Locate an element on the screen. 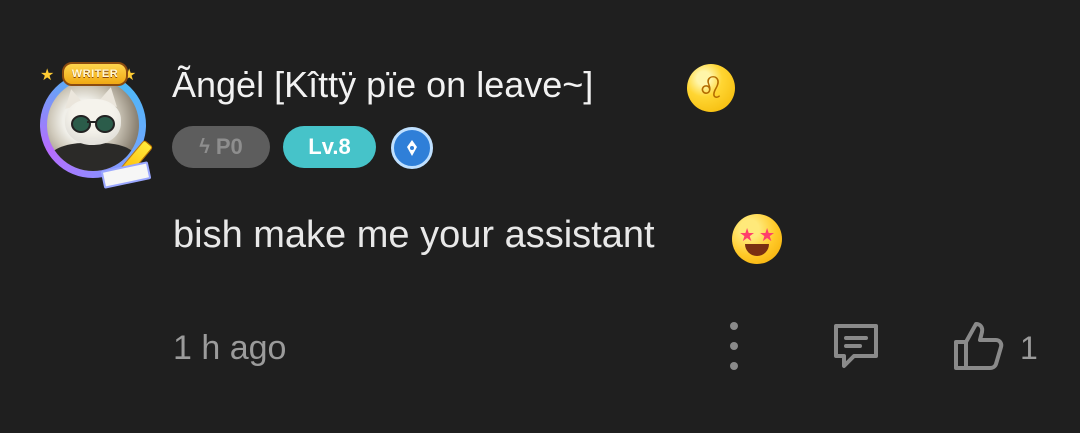 The image size is (1080, 433). lightning-icon: ϟ is located at coordinates (204, 146).